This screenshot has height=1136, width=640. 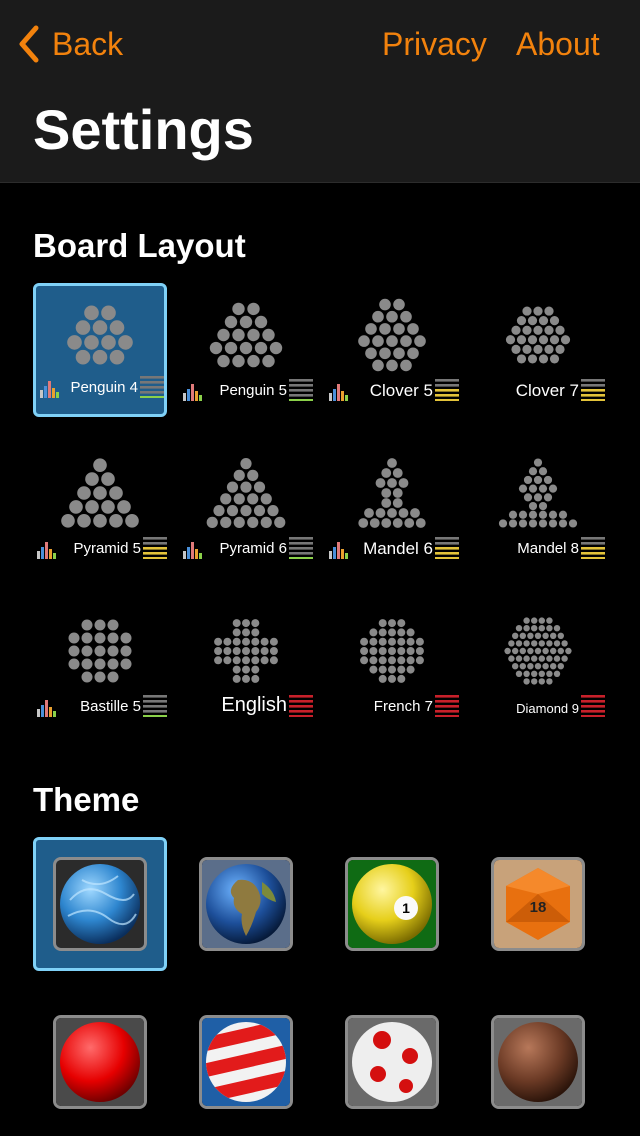 I want to click on board-label-row: Penguin 5, so click(x=246, y=391).